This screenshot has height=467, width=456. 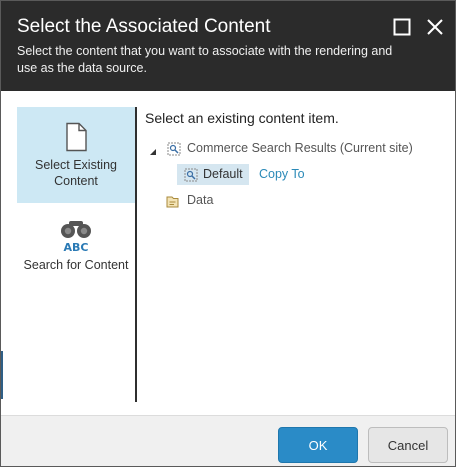 What do you see at coordinates (318, 445) in the screenshot?
I see `ok-button: OK` at bounding box center [318, 445].